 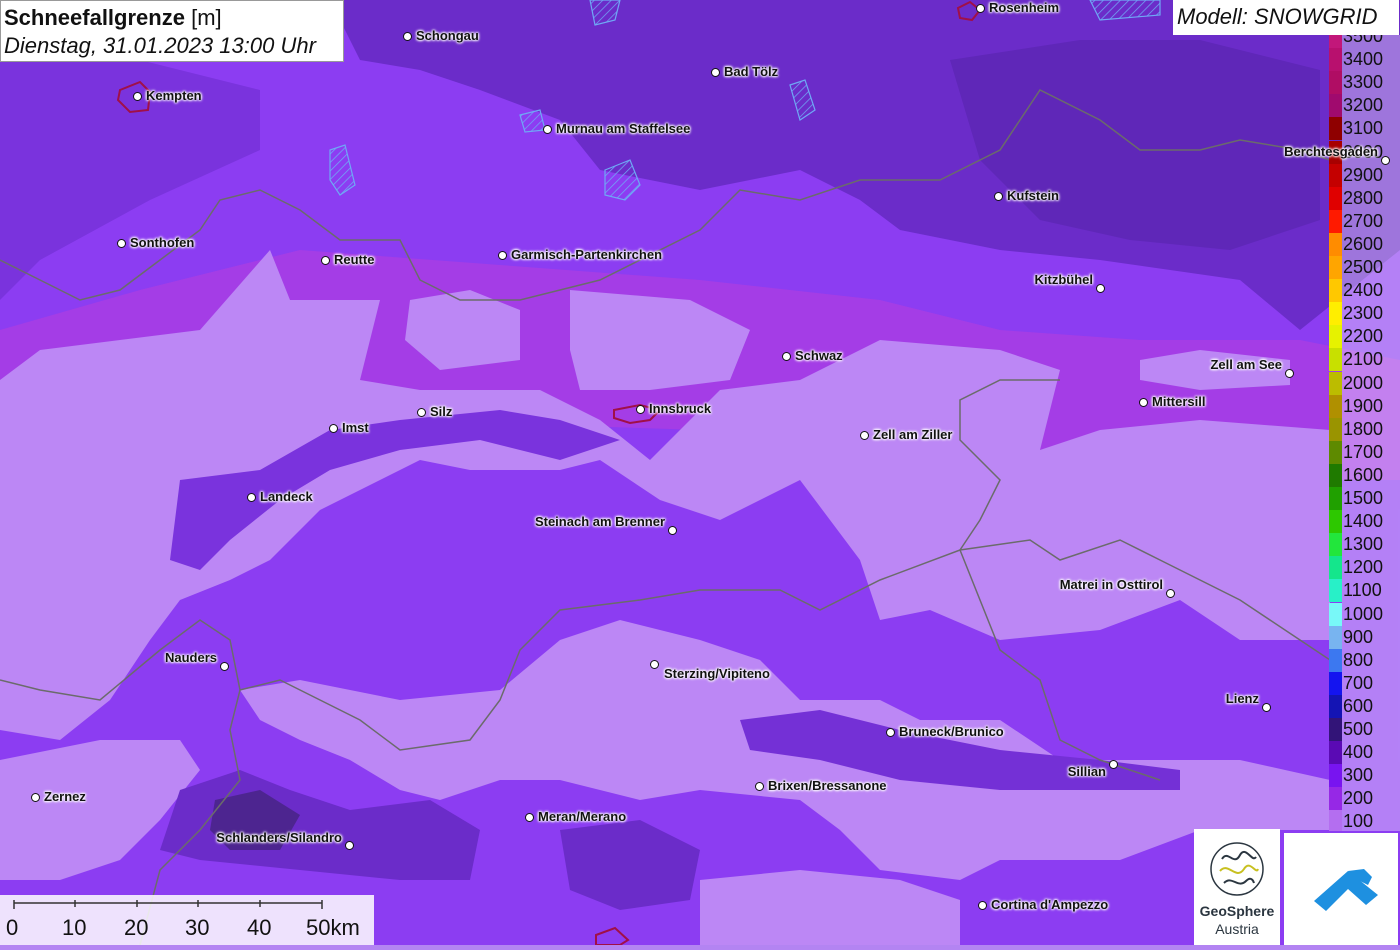 I want to click on snowgrid-logo-icon, so click(x=1346, y=890).